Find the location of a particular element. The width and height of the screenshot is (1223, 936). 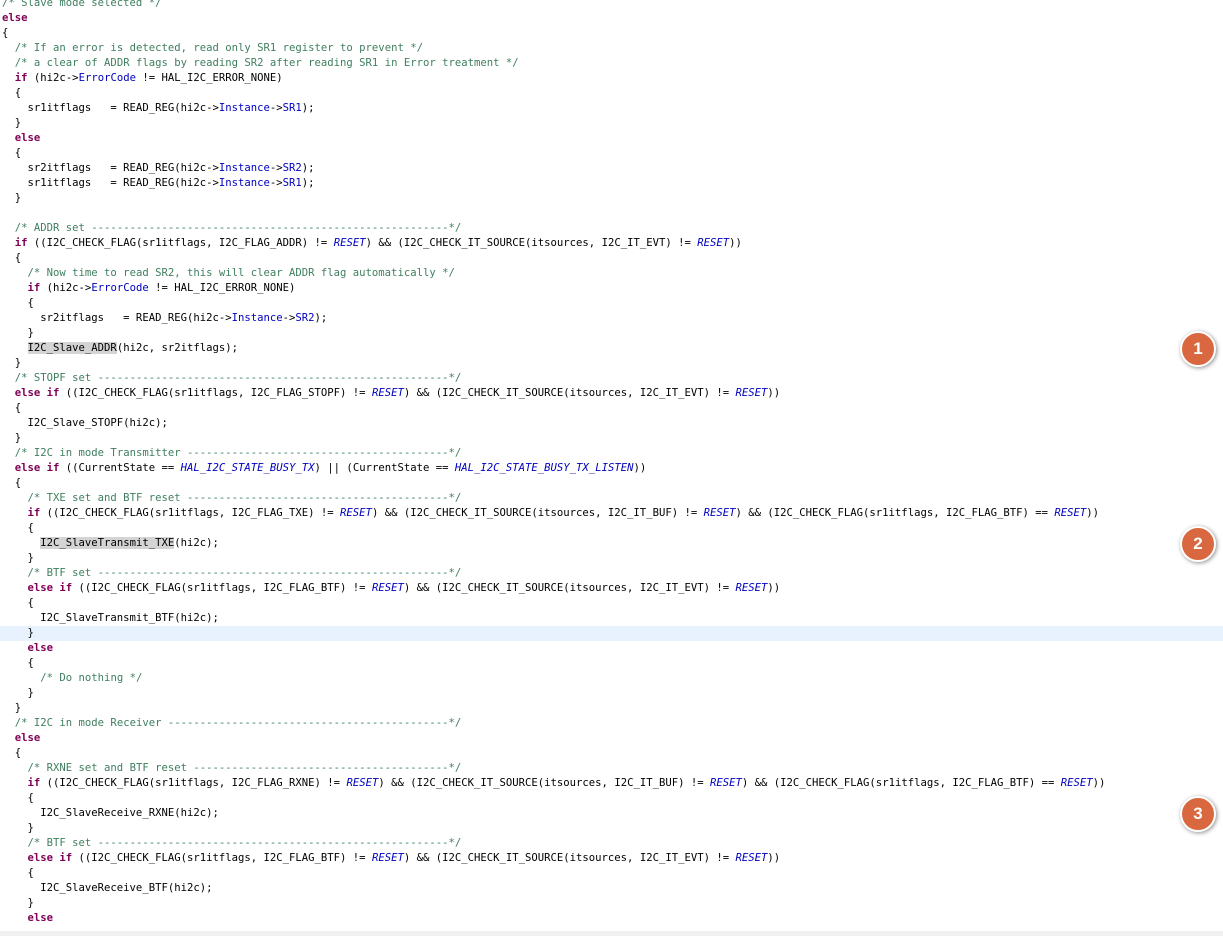

code-line: I2C_Slave_STOPF(hi2c); is located at coordinates (611, 423).